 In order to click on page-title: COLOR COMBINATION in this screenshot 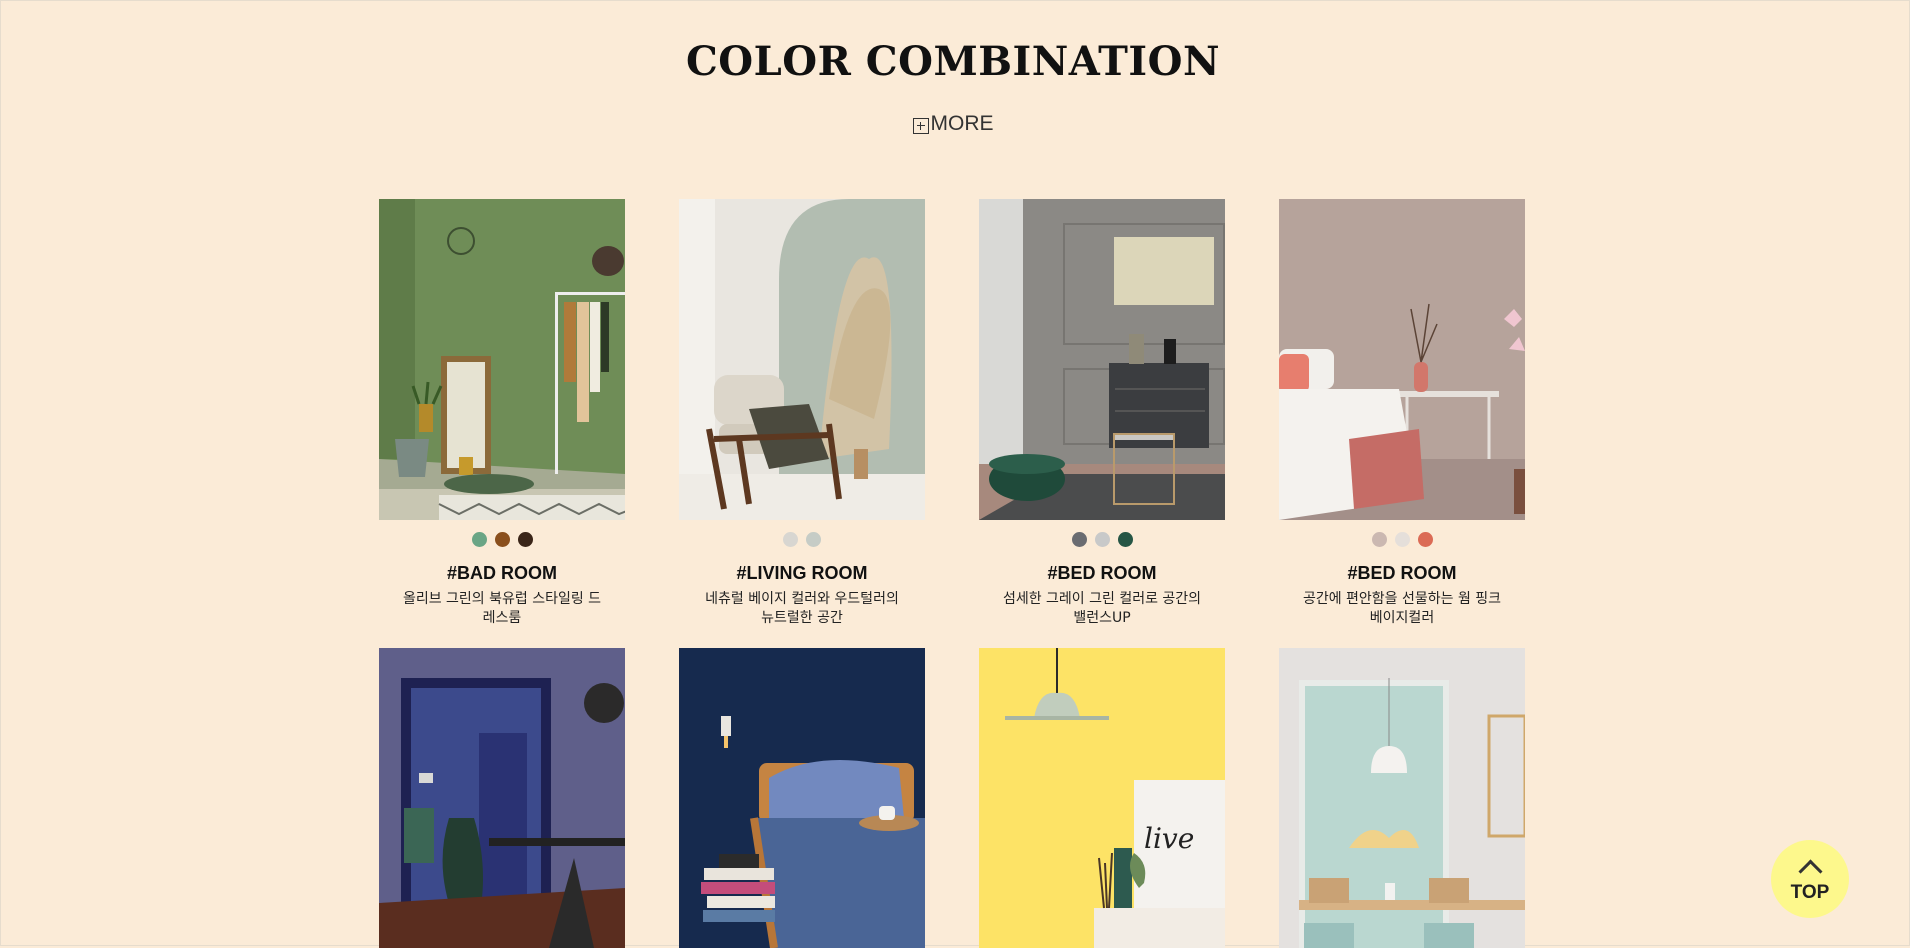, I will do `click(953, 61)`.